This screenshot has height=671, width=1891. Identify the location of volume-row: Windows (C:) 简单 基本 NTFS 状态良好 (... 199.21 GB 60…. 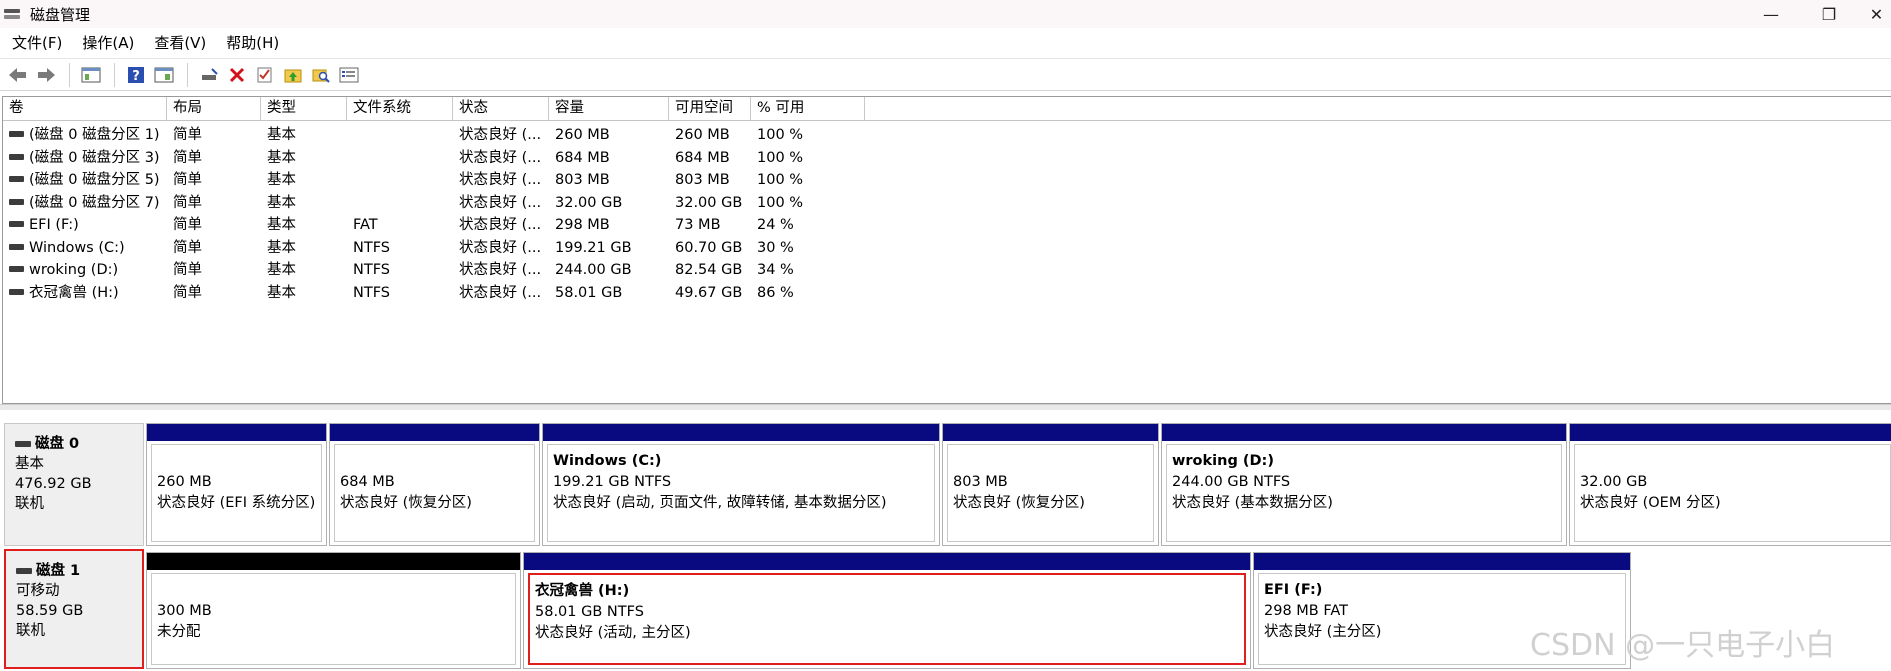
(947, 248).